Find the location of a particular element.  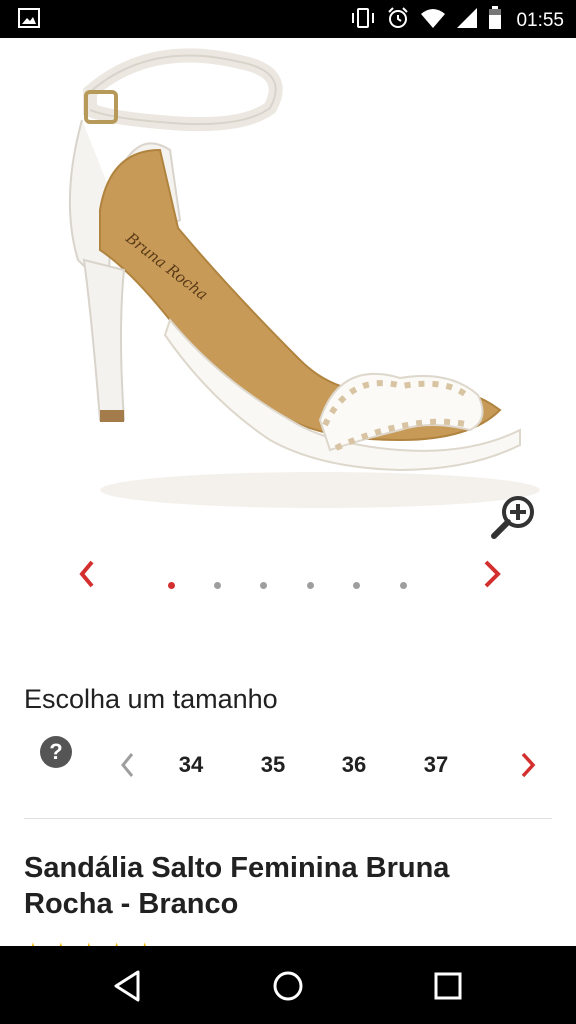

battery-icon is located at coordinates (495, 20).